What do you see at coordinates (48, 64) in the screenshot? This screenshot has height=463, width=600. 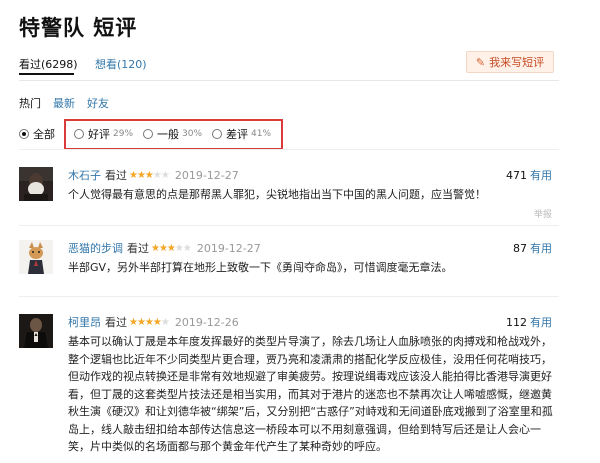 I see `tab-watched: 看过(6298)` at bounding box center [48, 64].